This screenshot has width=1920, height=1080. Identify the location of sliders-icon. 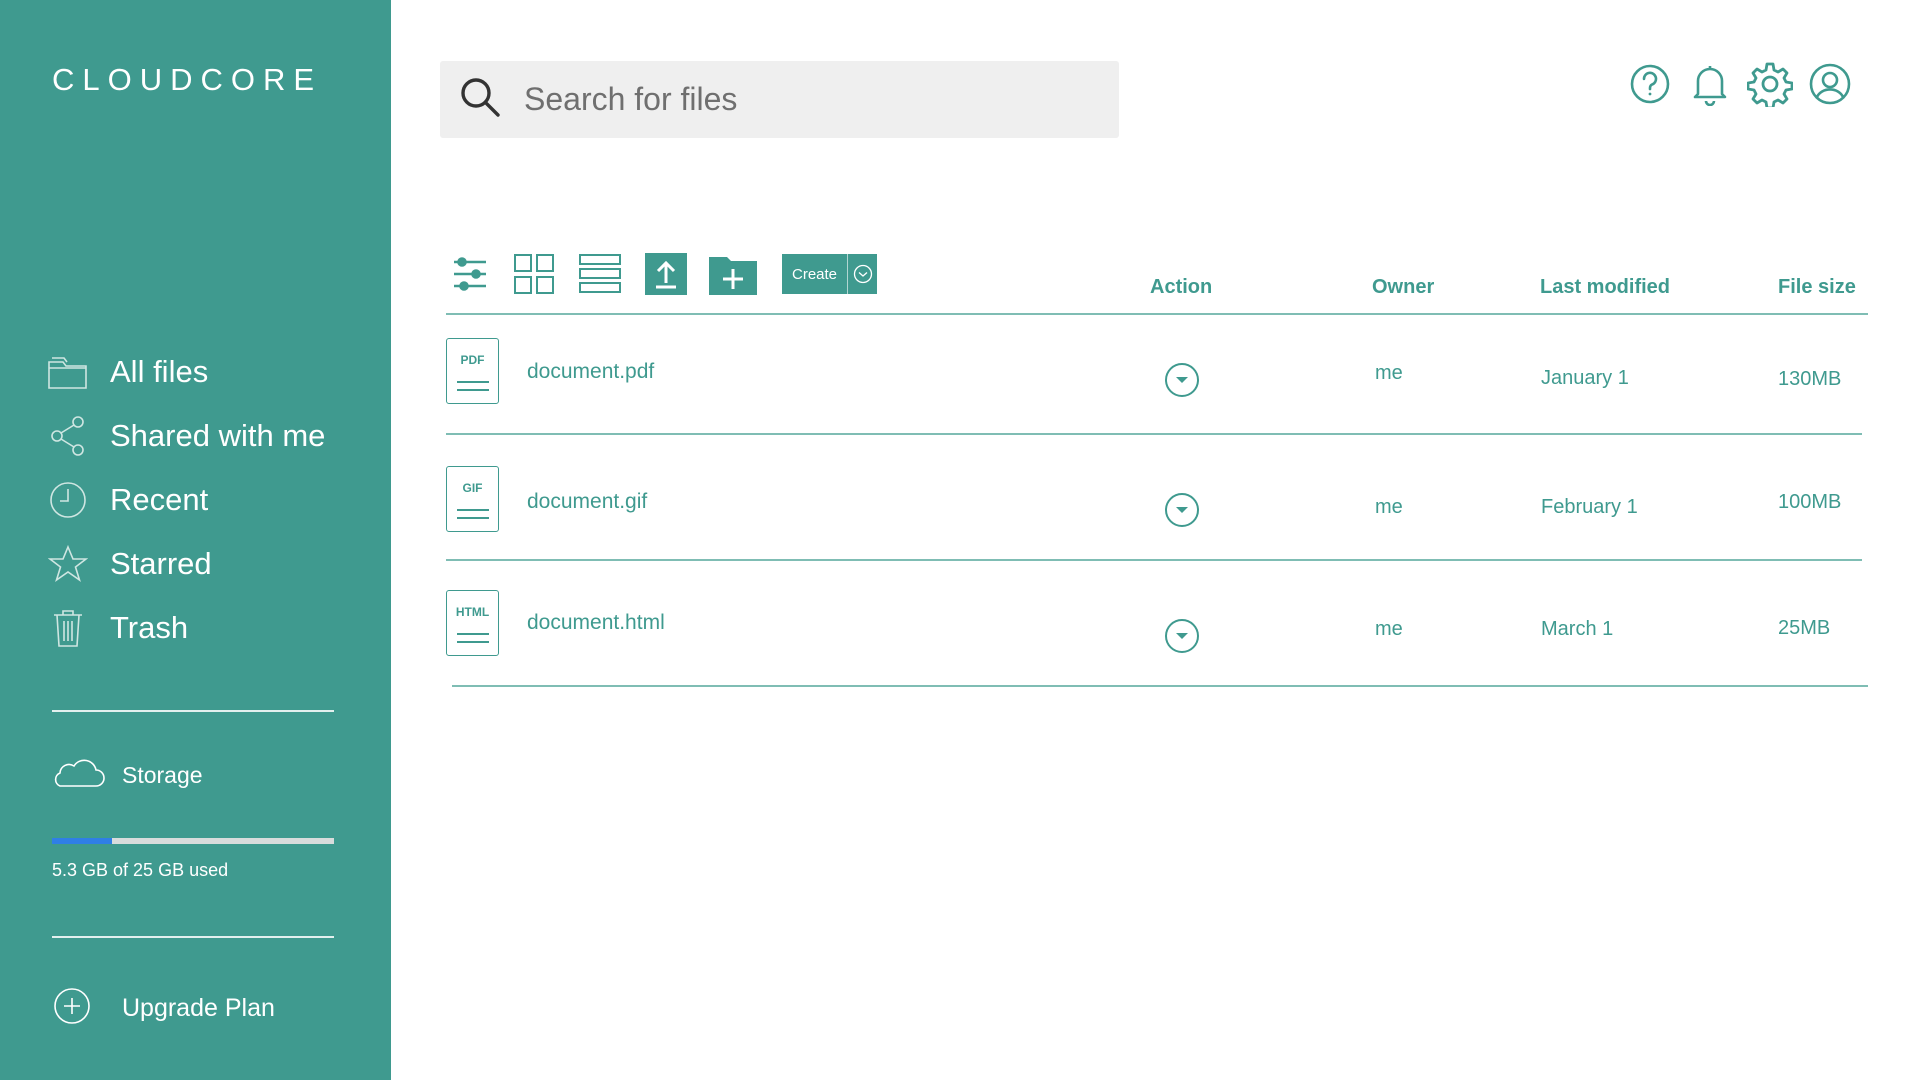
(470, 274).